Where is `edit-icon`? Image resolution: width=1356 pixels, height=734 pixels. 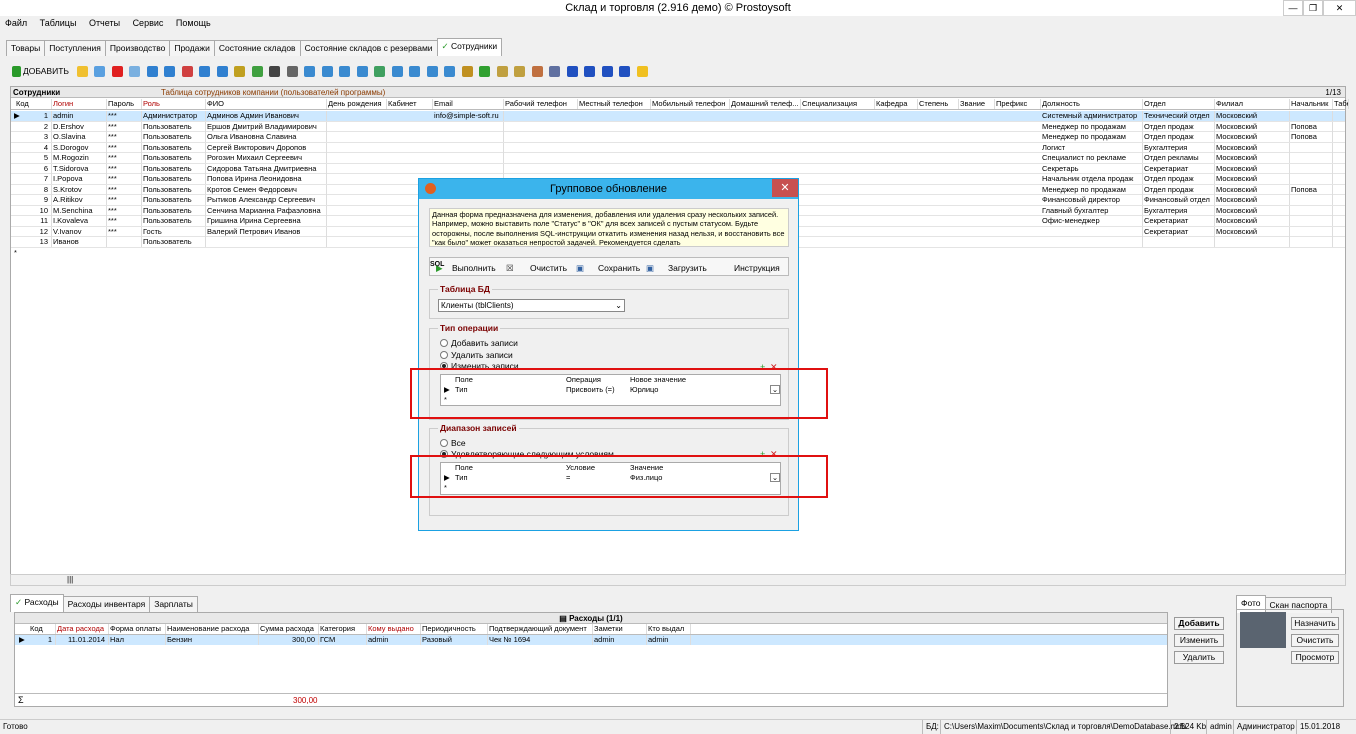
edit-icon is located at coordinates (82, 71).